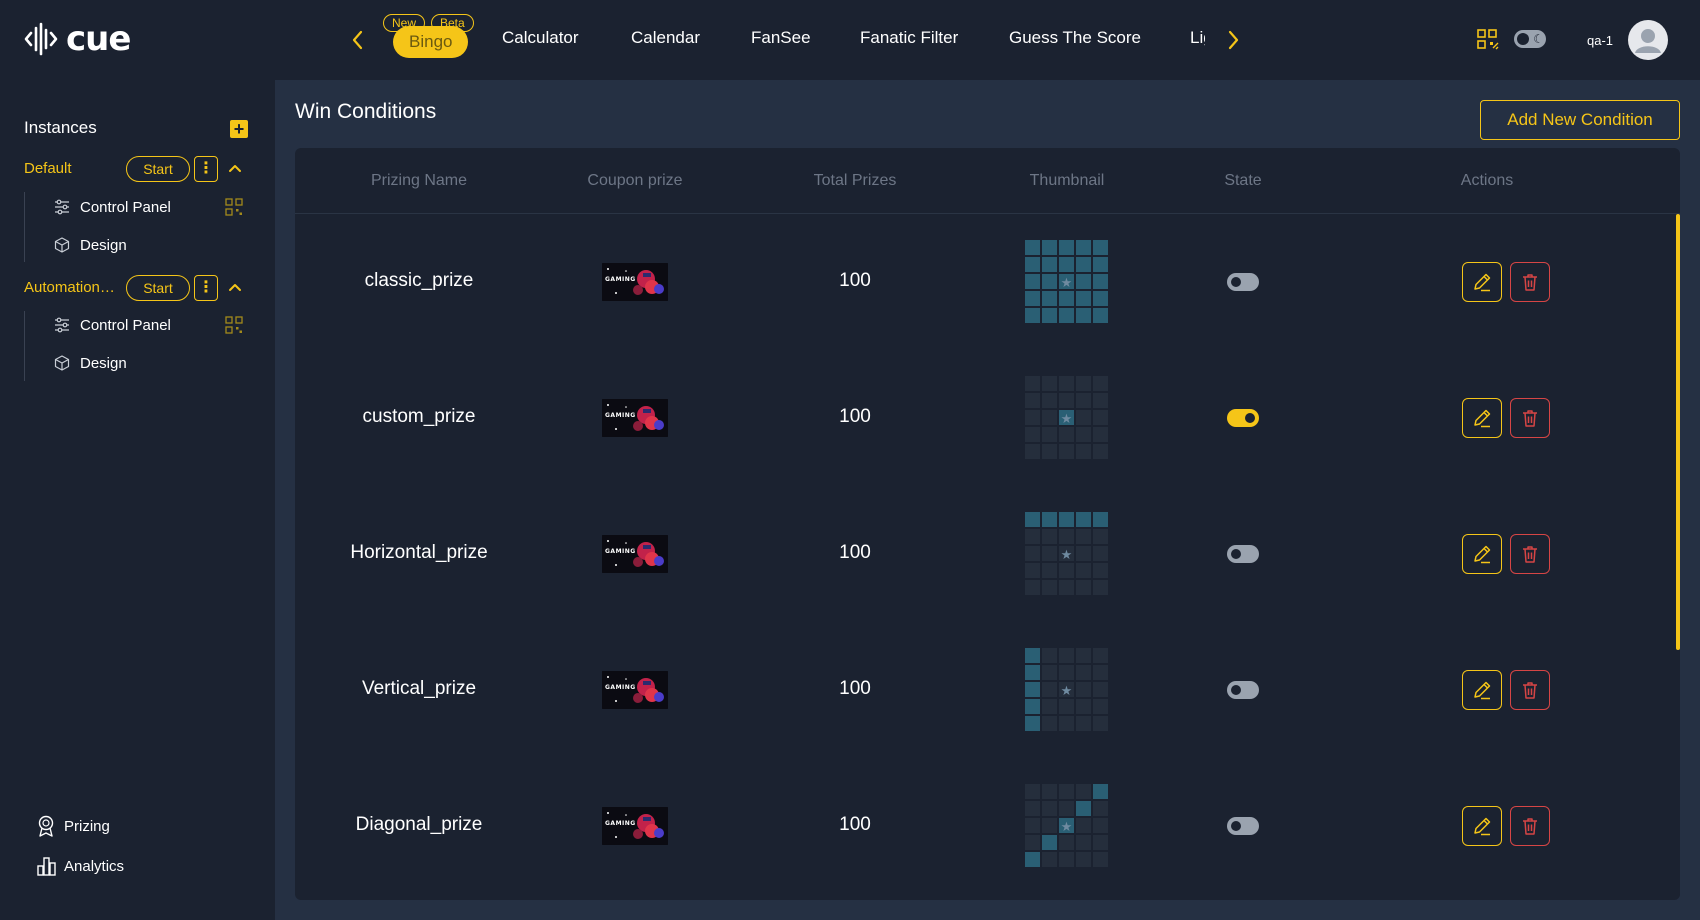 The width and height of the screenshot is (1700, 920). Describe the element at coordinates (855, 180) in the screenshot. I see `column-header: Total Prizes` at that location.